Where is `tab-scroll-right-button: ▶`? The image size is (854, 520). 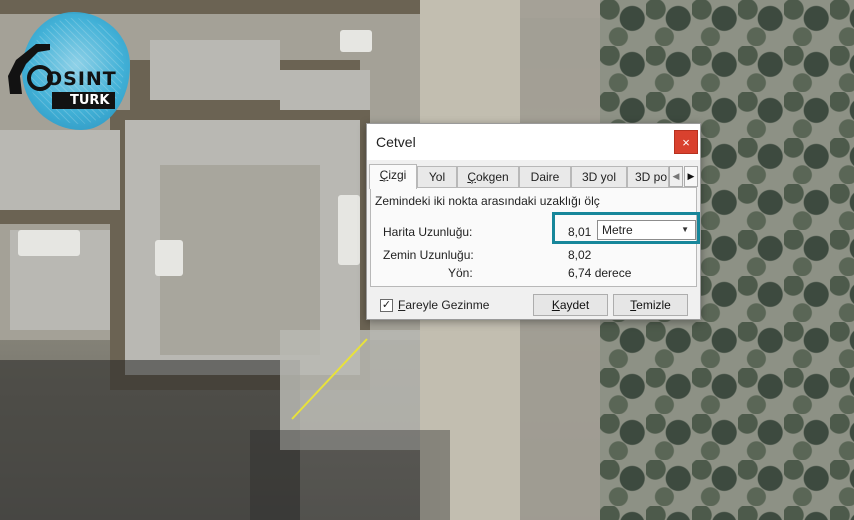 tab-scroll-right-button: ▶ is located at coordinates (691, 176).